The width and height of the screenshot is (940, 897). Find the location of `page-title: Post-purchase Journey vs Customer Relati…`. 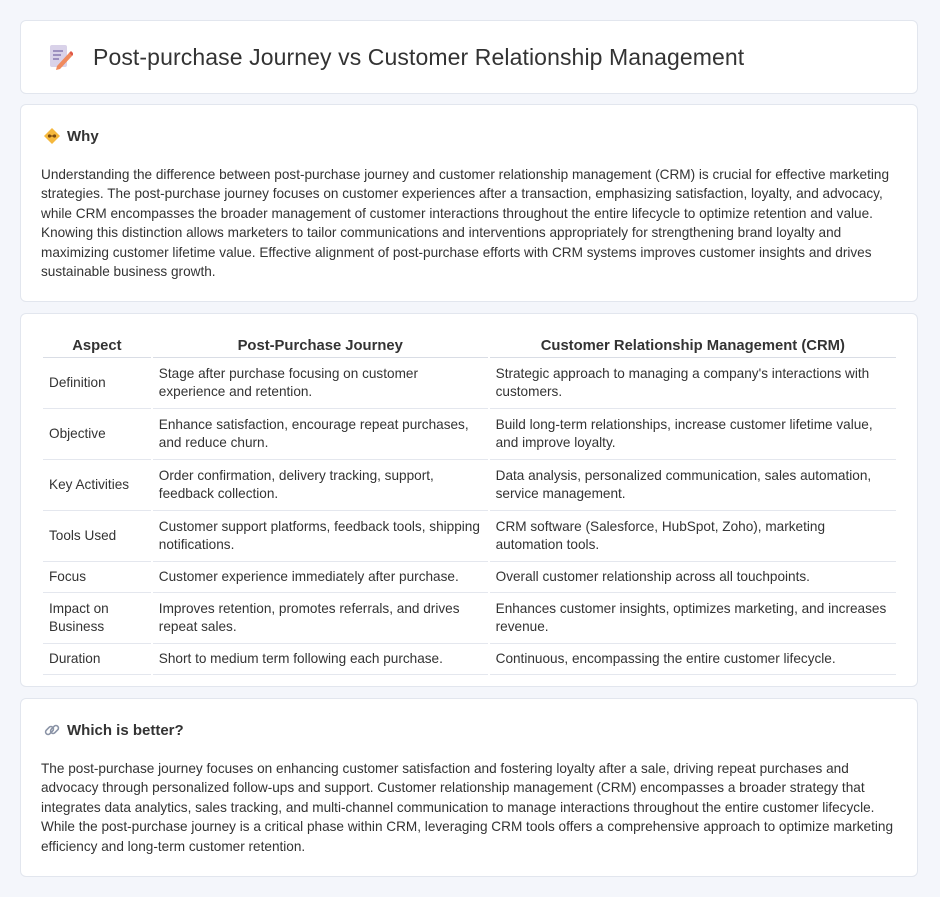

page-title: Post-purchase Journey vs Customer Relati… is located at coordinates (419, 56).